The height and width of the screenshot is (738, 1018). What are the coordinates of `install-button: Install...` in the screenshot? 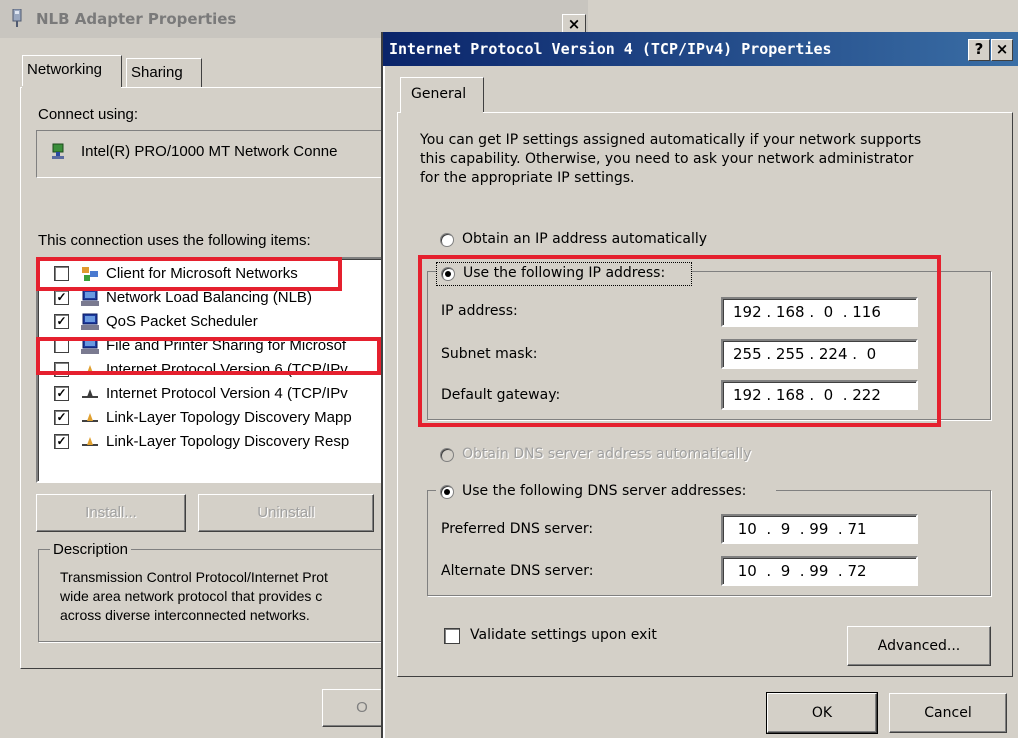 It's located at (111, 513).